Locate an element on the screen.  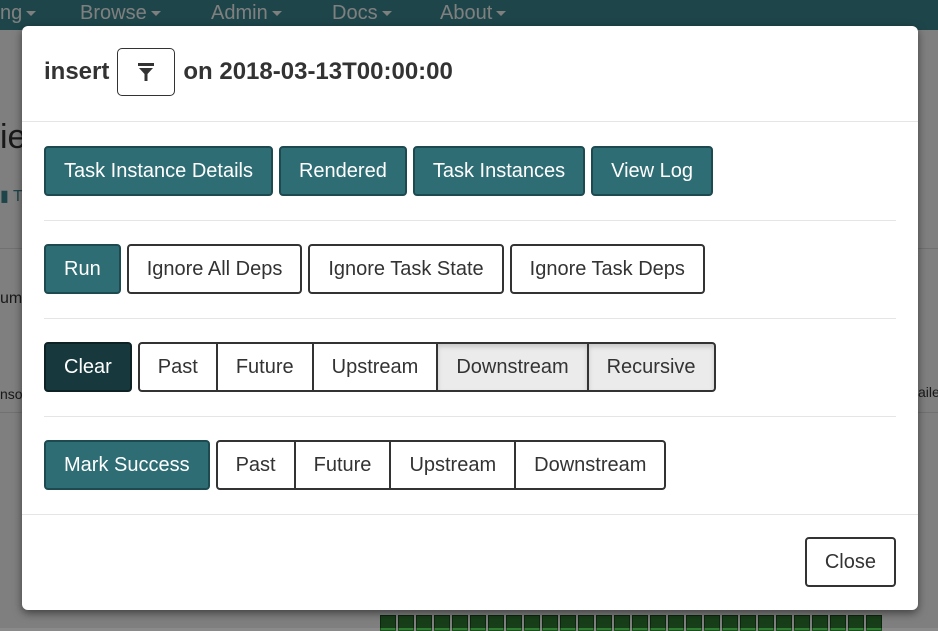
clear-recursive-toggle: Recursive is located at coordinates (651, 367).